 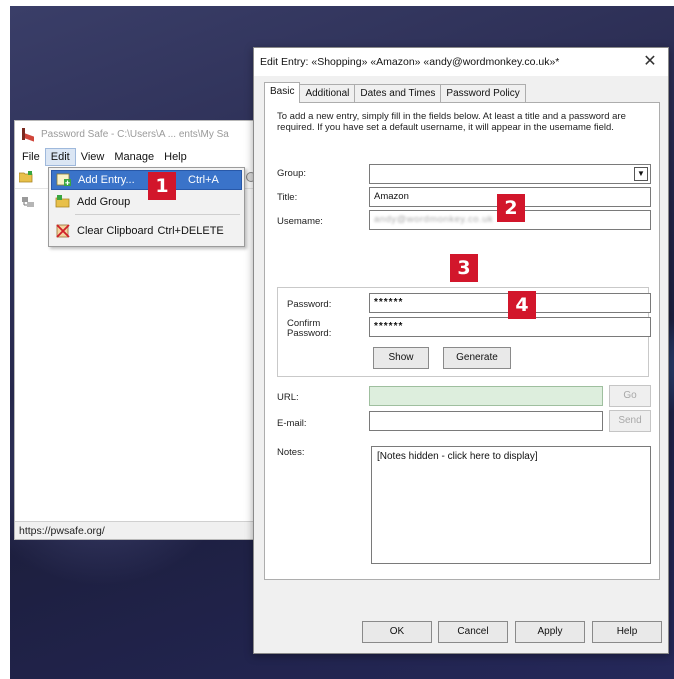 What do you see at coordinates (146, 180) in the screenshot?
I see `menu-item-add-entry: Add Entry... Ctrl+A` at bounding box center [146, 180].